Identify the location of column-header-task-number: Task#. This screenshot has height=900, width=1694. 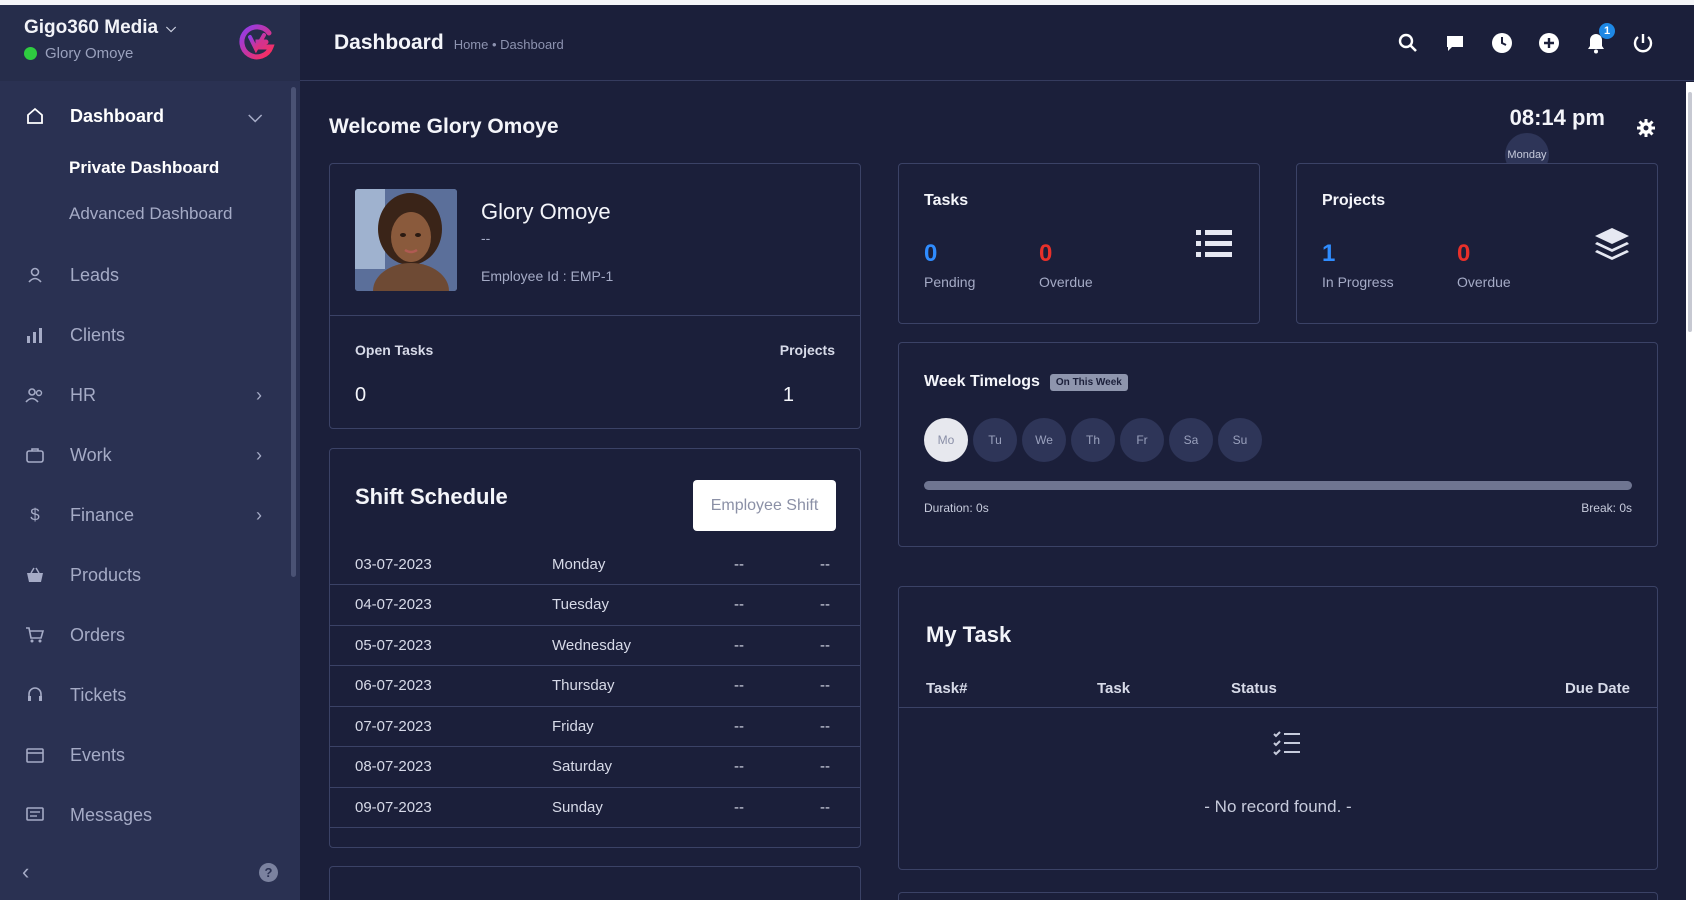
(946, 688).